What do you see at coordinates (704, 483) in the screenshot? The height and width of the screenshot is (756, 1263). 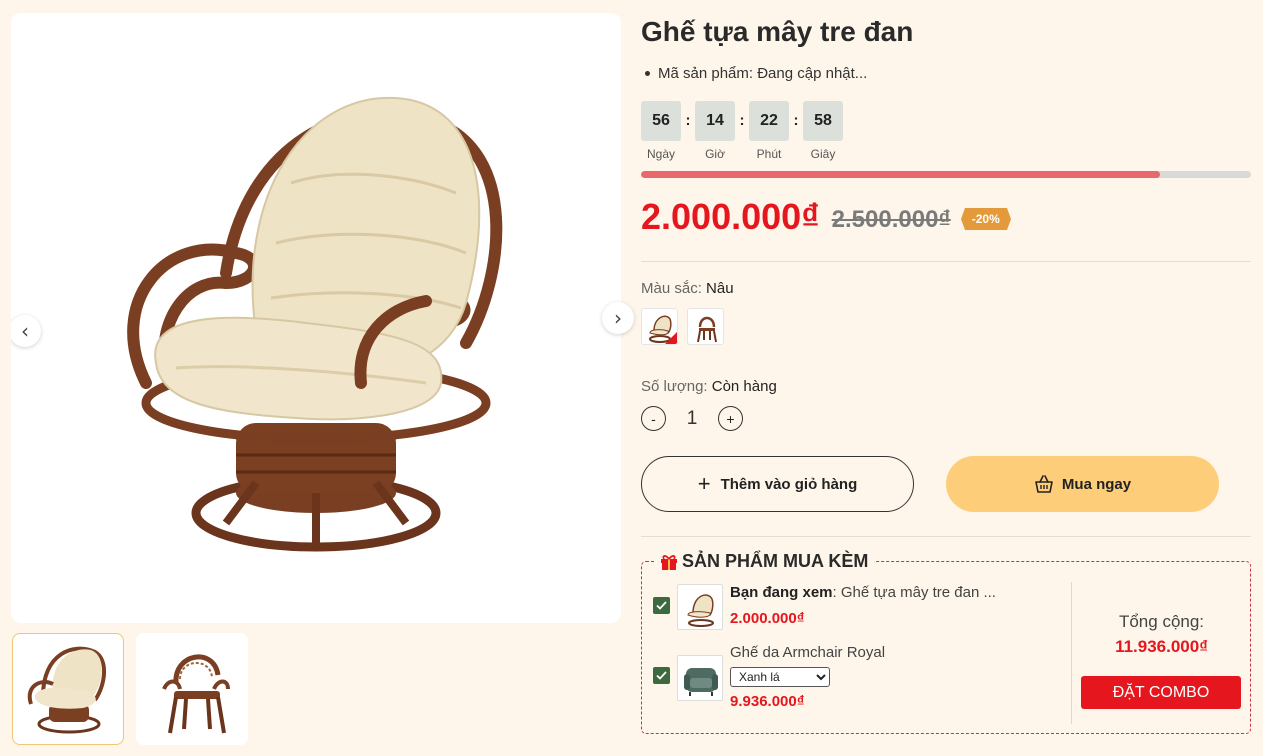 I see `plus-icon: +` at bounding box center [704, 483].